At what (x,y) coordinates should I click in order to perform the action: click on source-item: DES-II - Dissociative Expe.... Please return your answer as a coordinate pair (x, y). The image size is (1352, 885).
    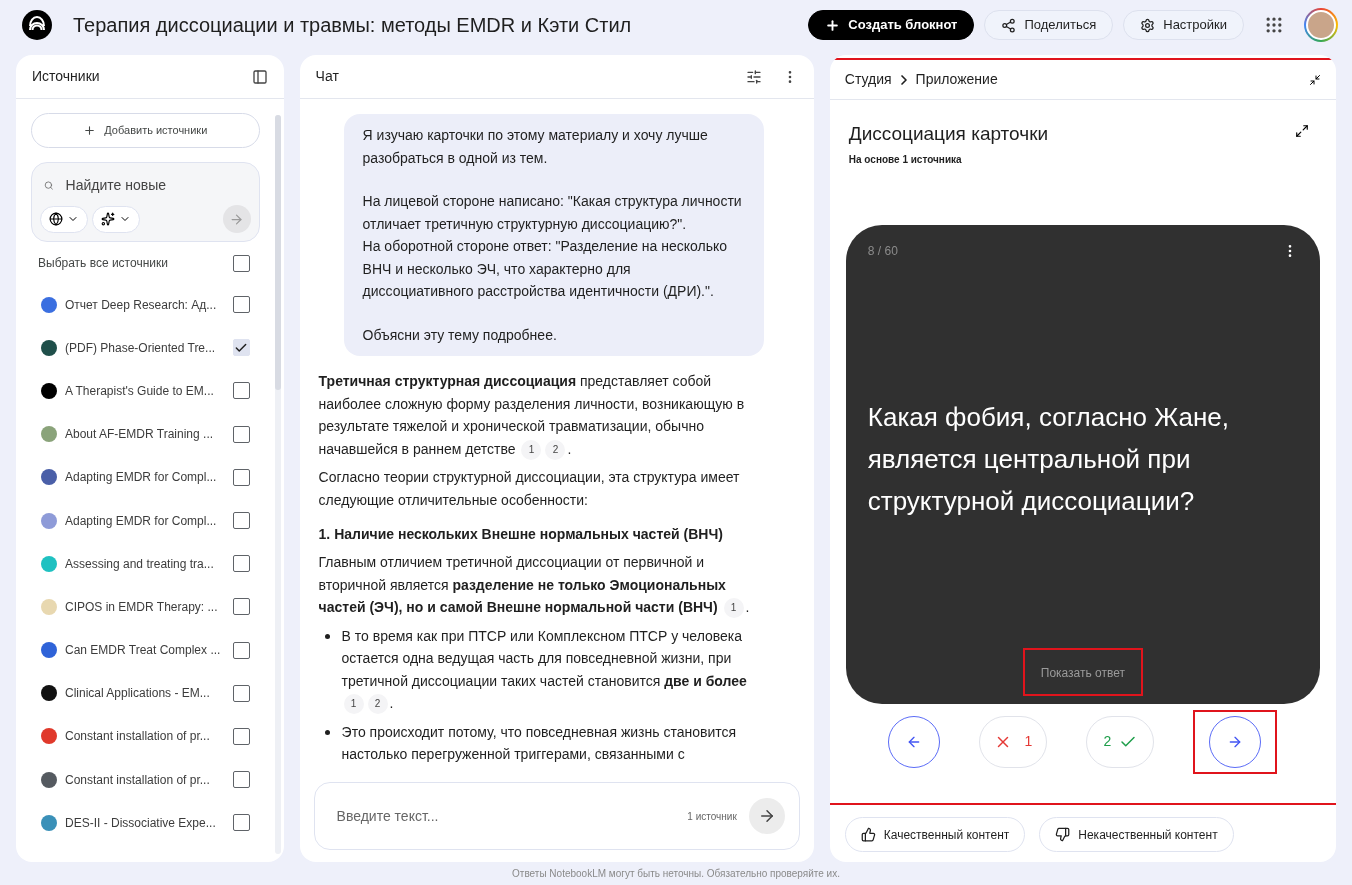
    Looking at the image, I should click on (145, 823).